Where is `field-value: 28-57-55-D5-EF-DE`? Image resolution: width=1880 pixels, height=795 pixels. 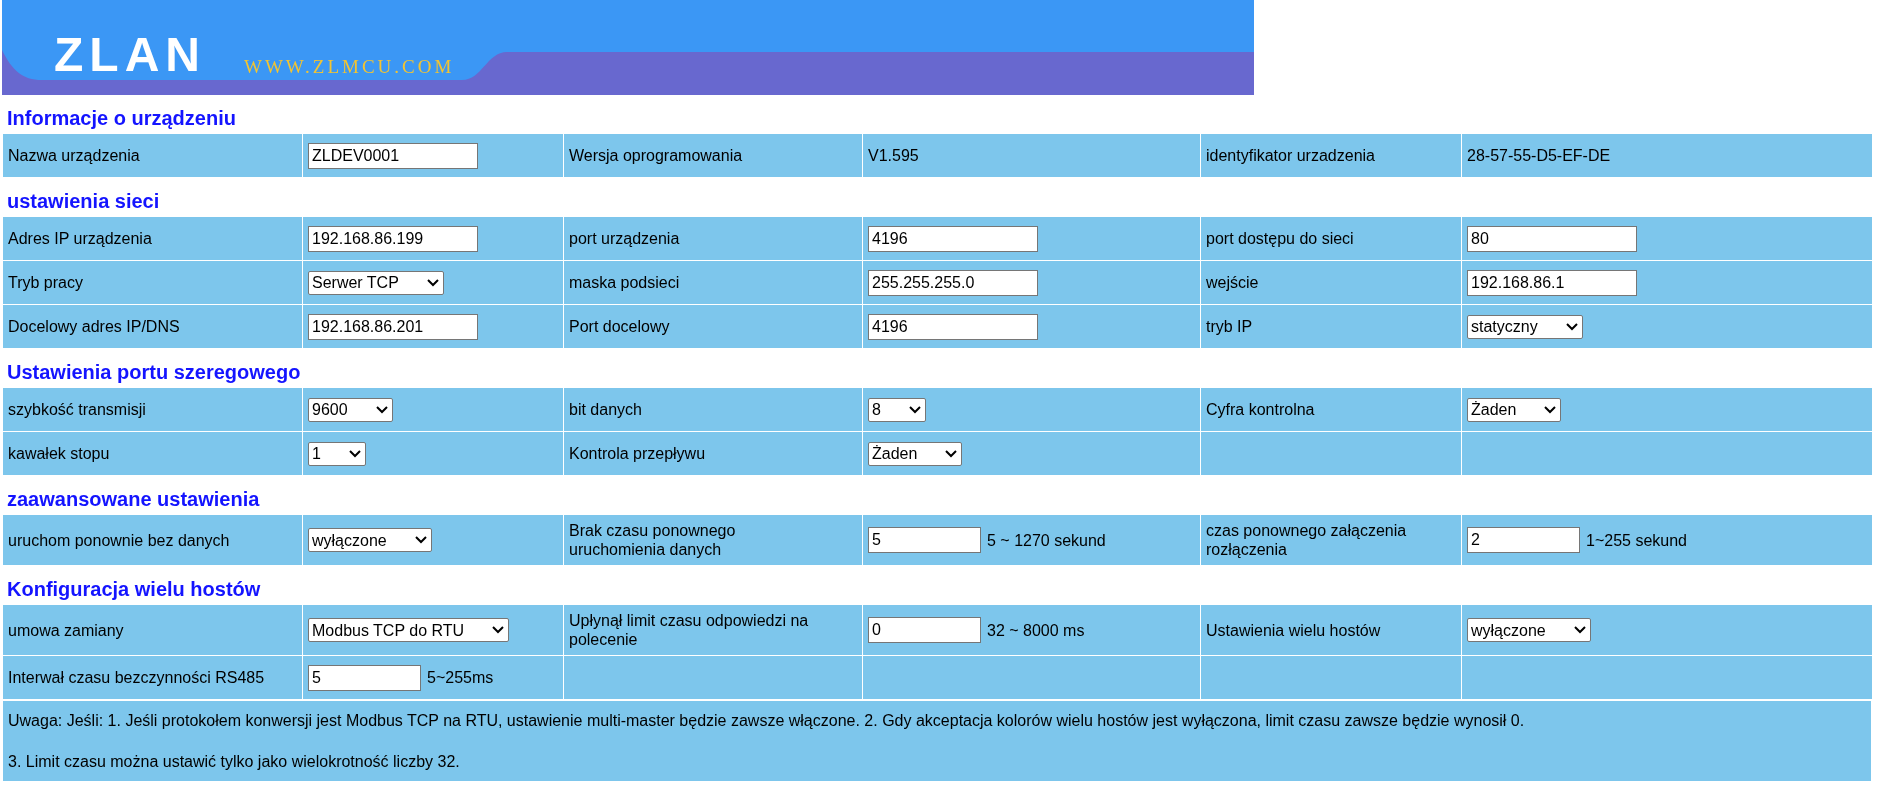 field-value: 28-57-55-D5-EF-DE is located at coordinates (1667, 155).